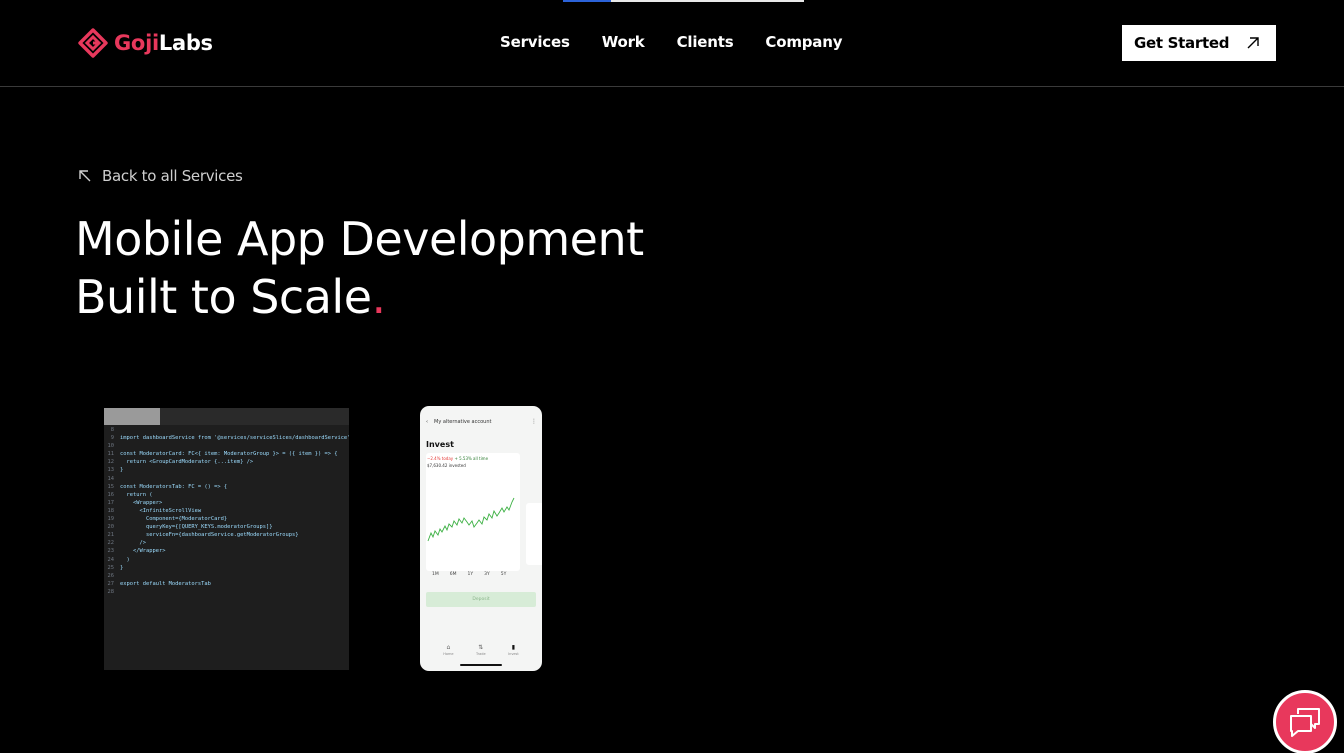 The width and height of the screenshot is (1344, 753). Describe the element at coordinates (446, 465) in the screenshot. I see `phone-stat-sub: $7,630.42 invested` at that location.